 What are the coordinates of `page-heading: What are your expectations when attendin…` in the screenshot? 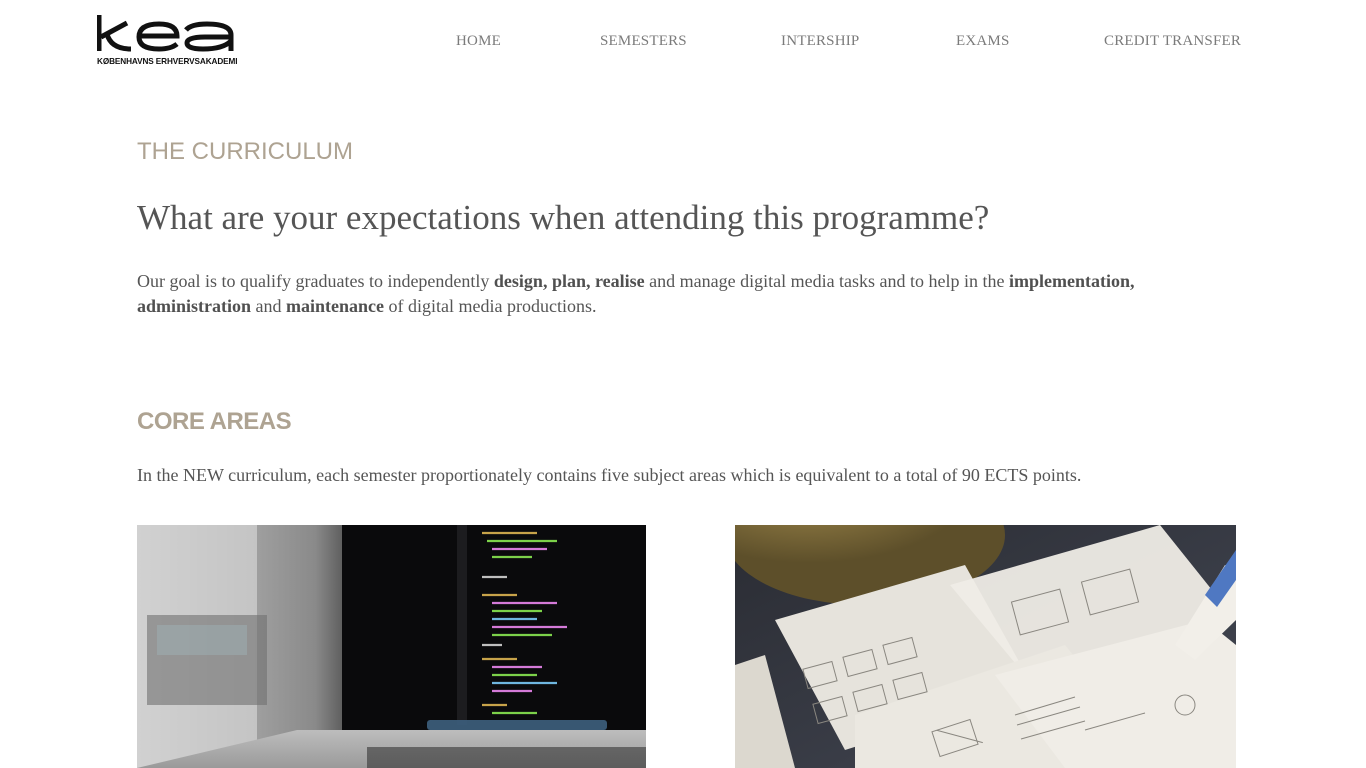 It's located at (563, 217).